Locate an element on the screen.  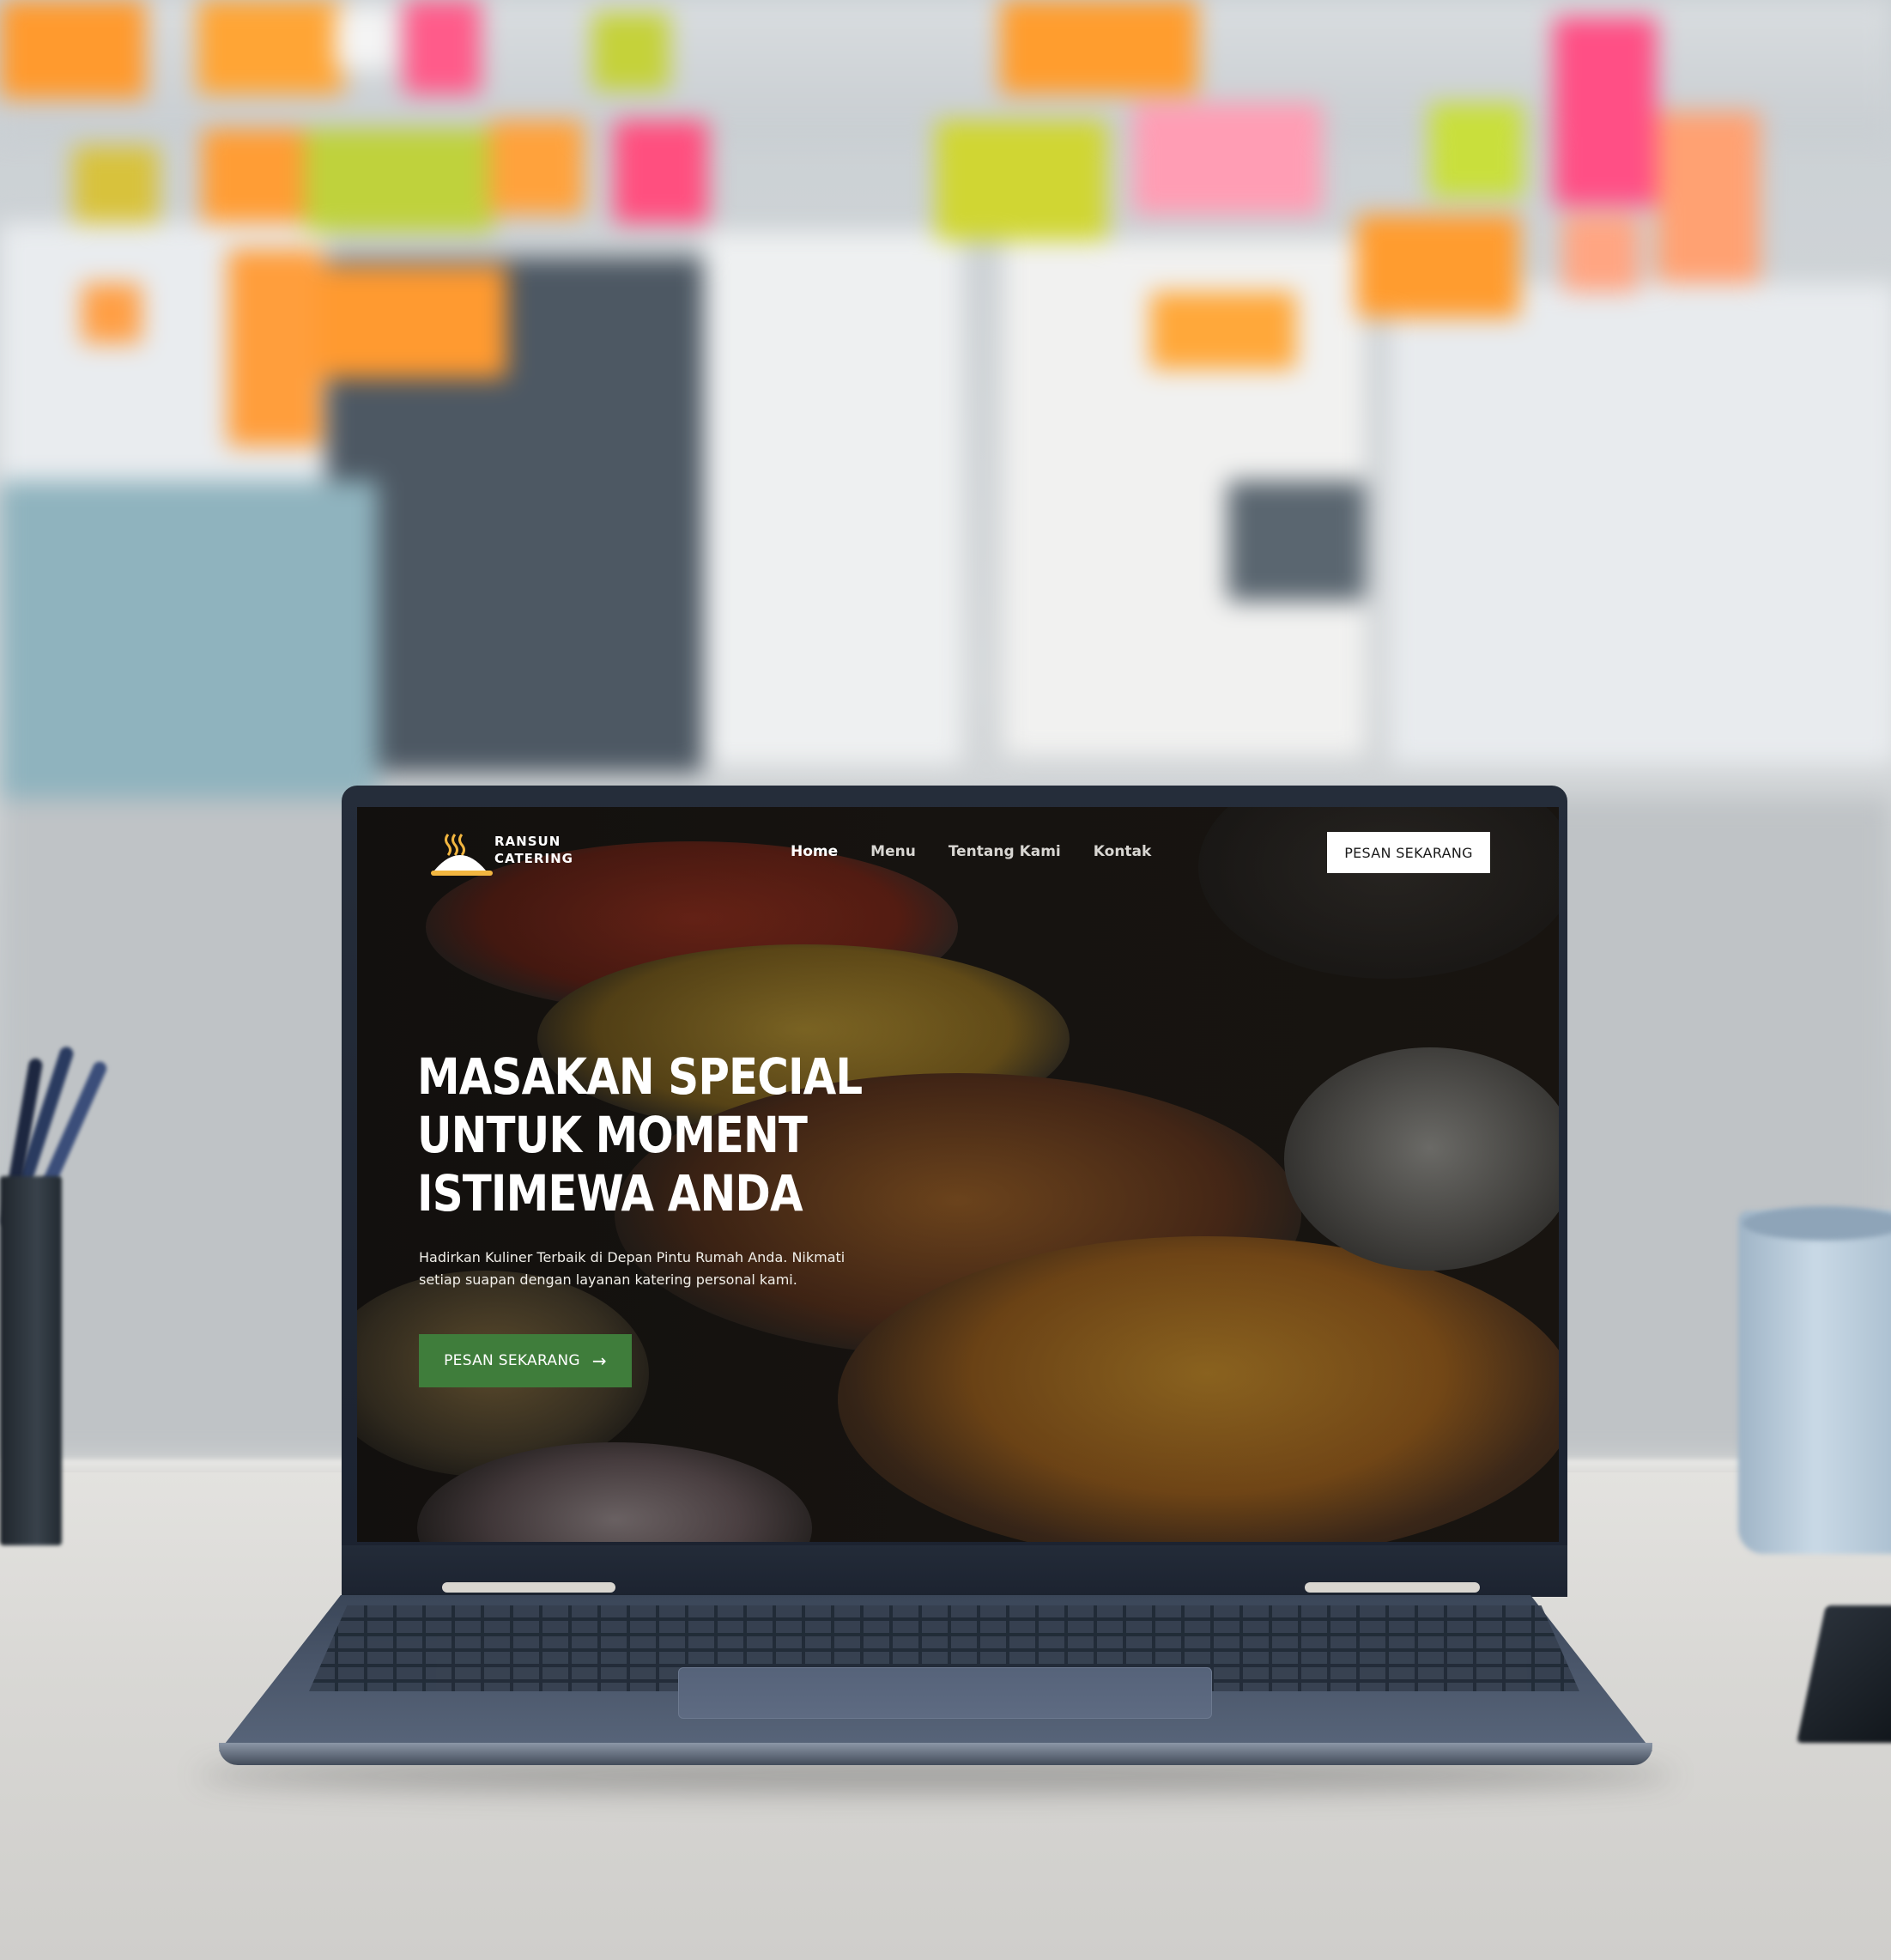
nav-links: Home Menu Tentang Kami Kontak is located at coordinates (971, 851).